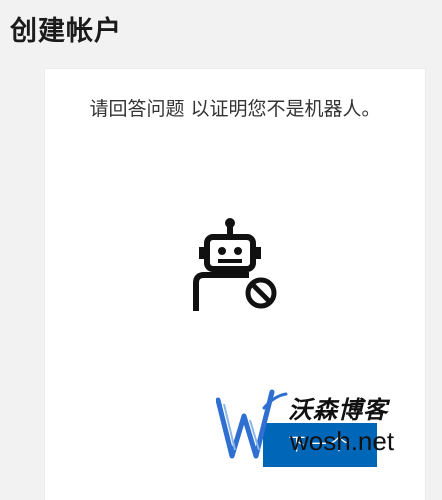 This screenshot has width=442, height=500. I want to click on page-title: 创建帐户, so click(66, 31).